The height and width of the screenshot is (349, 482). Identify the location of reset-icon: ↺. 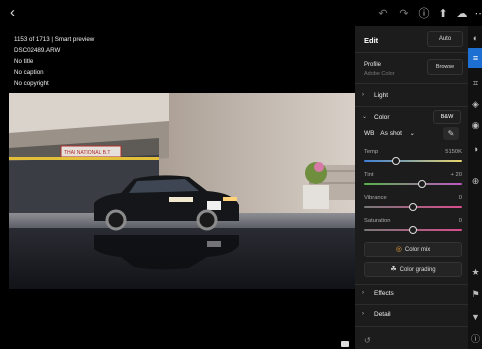
(367, 340).